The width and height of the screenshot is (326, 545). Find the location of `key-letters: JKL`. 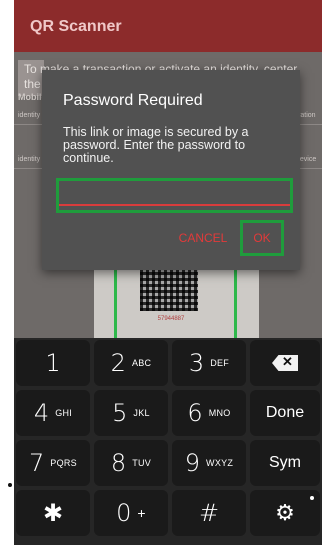

key-letters: JKL is located at coordinates (141, 413).